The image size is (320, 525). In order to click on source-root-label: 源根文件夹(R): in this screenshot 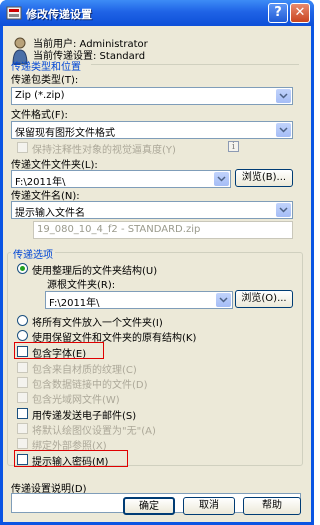, I will do `click(81, 285)`.